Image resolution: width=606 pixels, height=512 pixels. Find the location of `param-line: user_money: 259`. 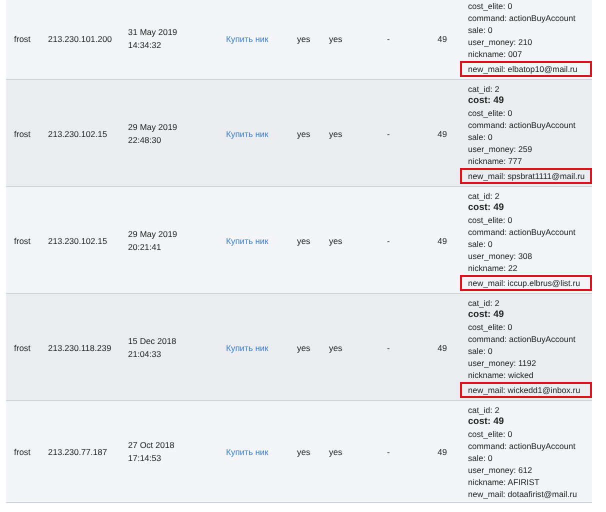

param-line: user_money: 259 is located at coordinates (499, 149).